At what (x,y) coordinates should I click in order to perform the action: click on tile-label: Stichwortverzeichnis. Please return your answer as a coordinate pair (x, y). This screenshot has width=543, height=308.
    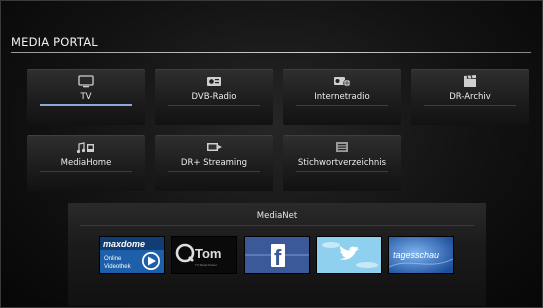
    Looking at the image, I should click on (342, 163).